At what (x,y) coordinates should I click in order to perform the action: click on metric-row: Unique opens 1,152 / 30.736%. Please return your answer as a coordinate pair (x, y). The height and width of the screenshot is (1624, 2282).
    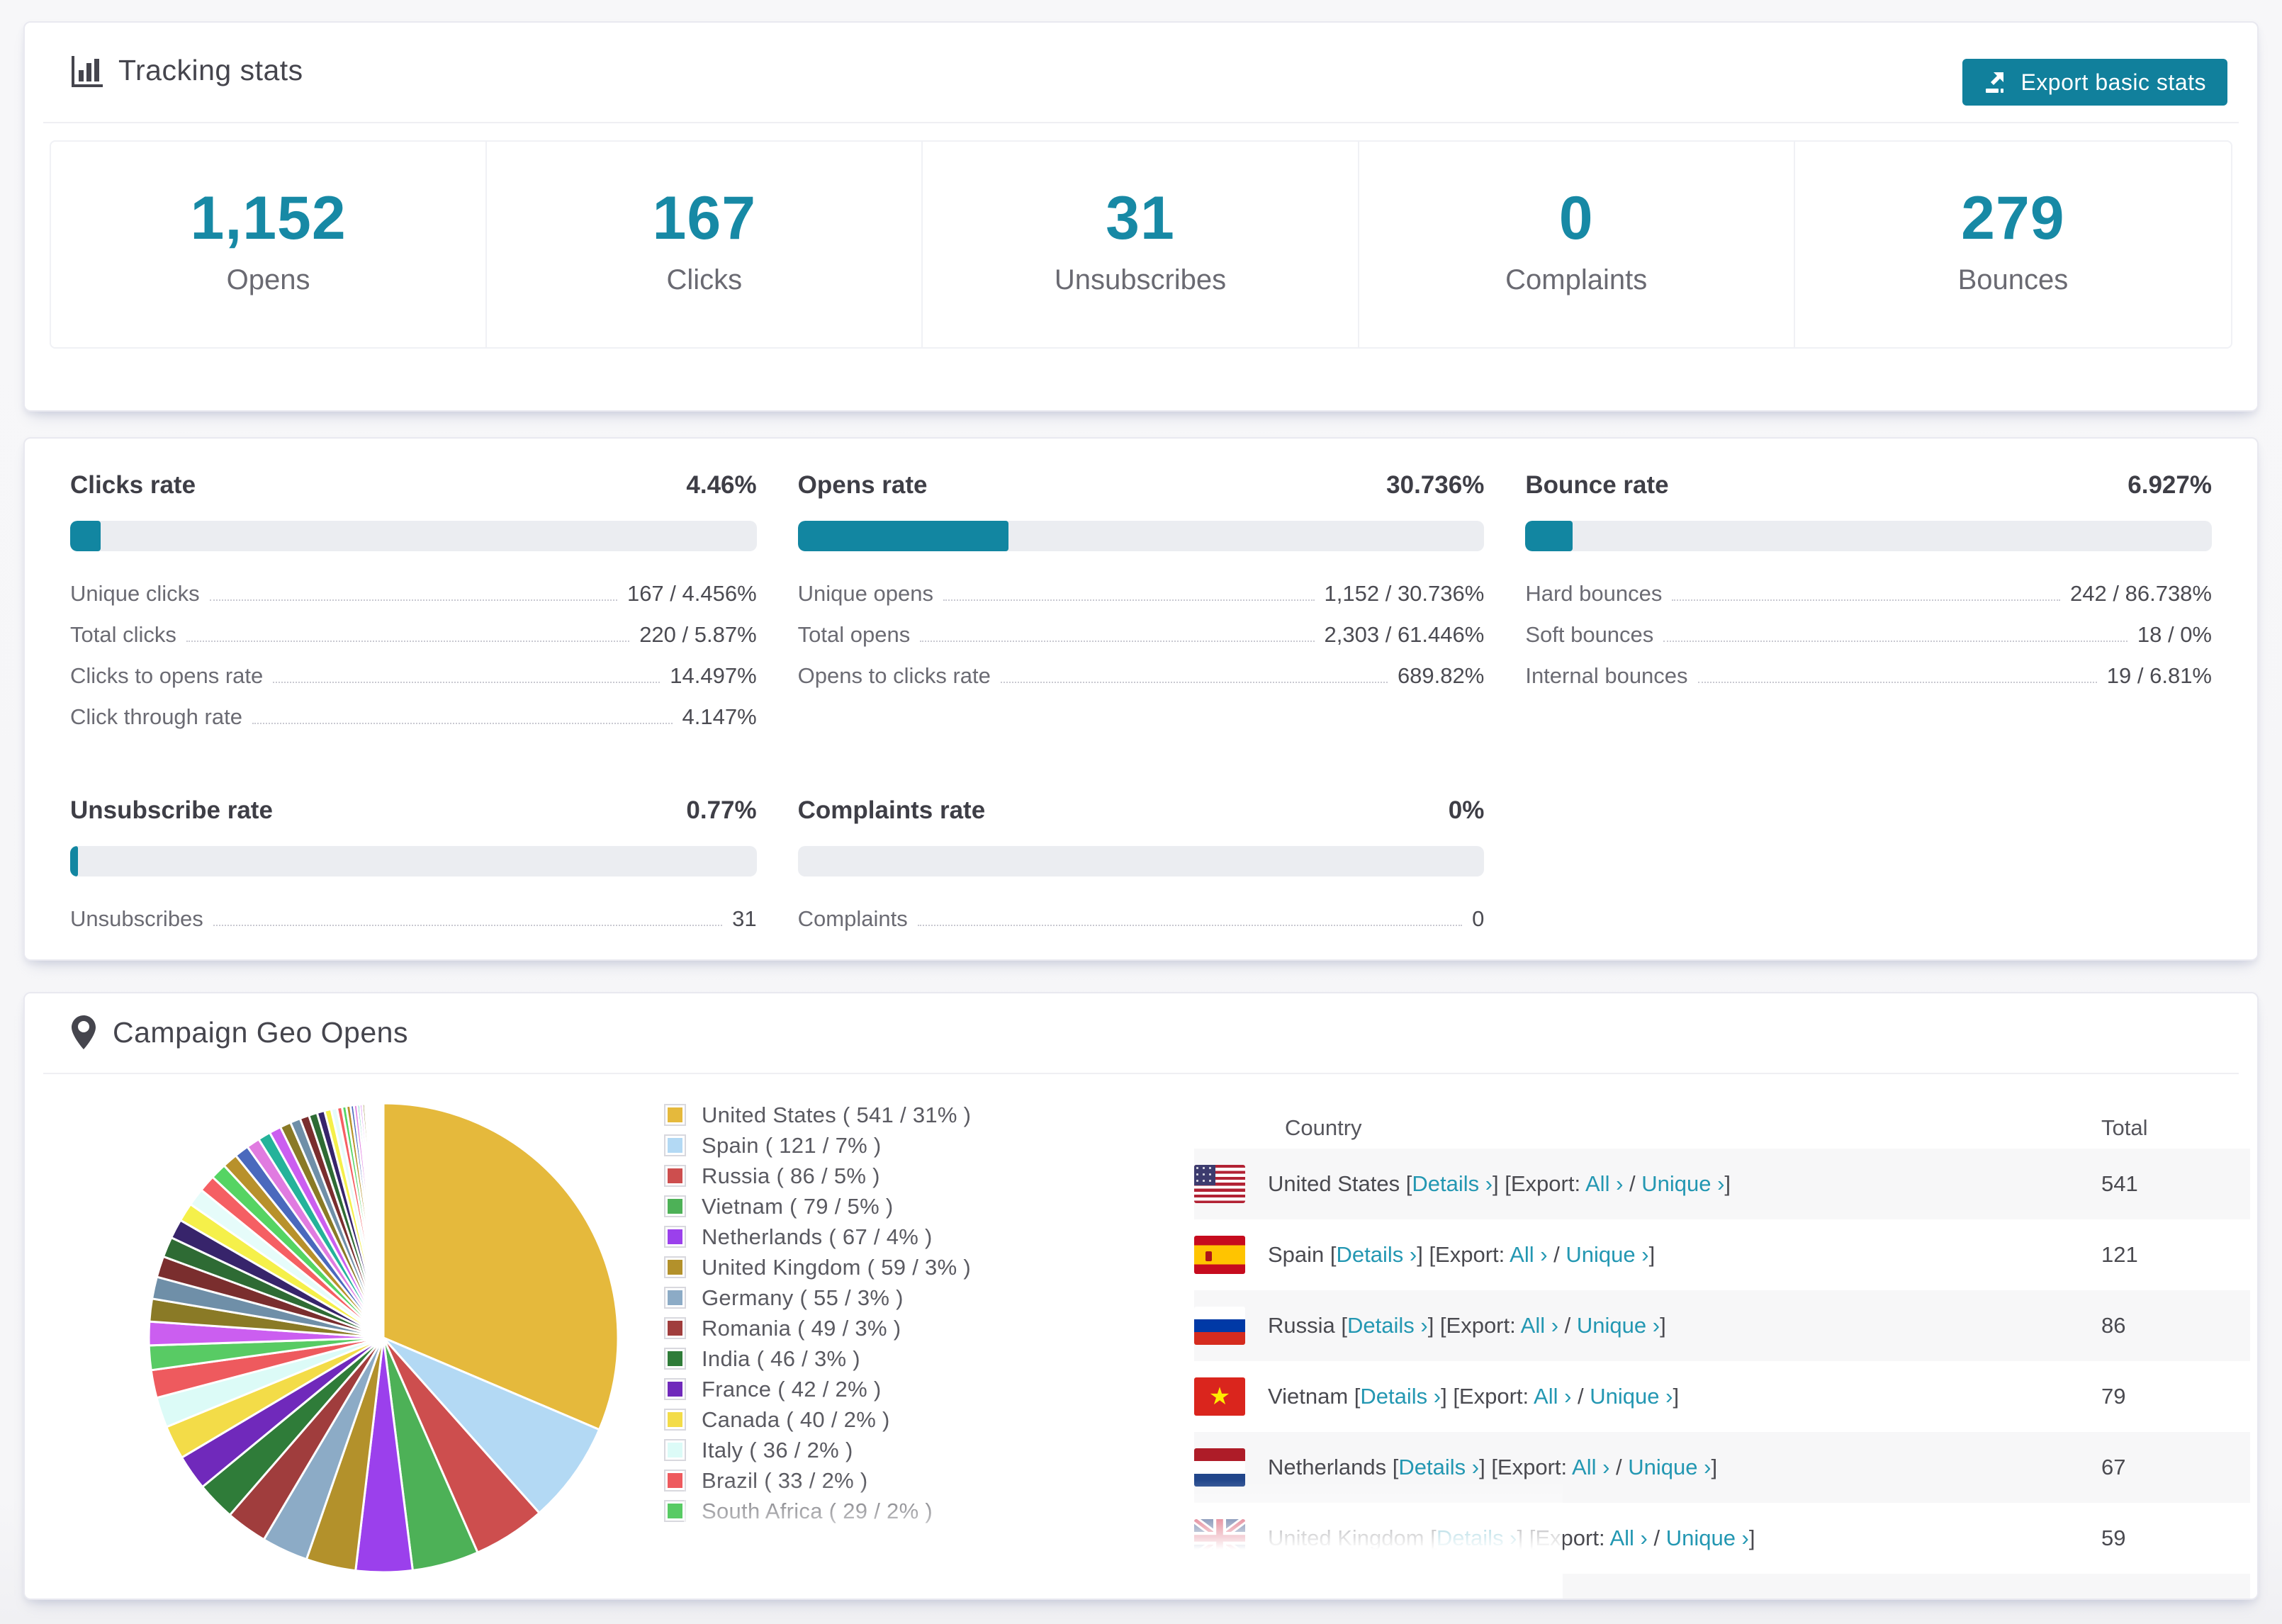
    Looking at the image, I should click on (1142, 601).